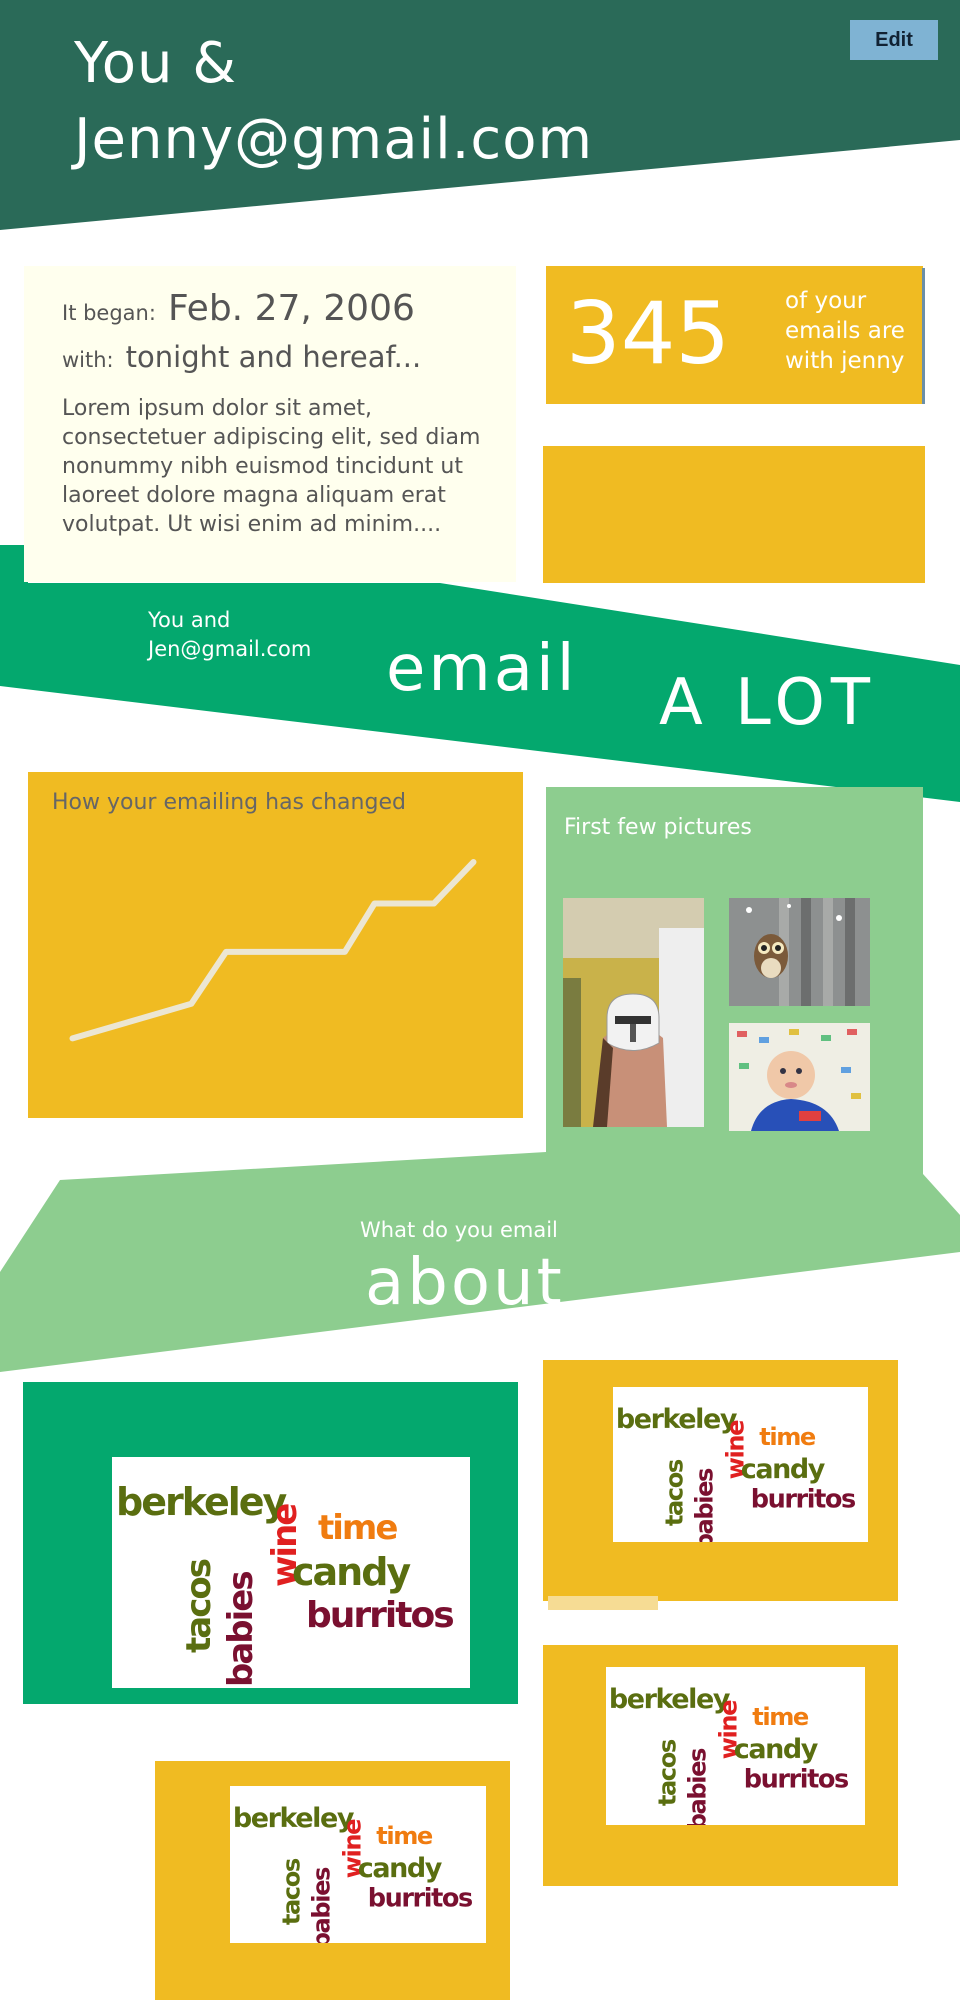 This screenshot has height=2000, width=960. What do you see at coordinates (845, 331) in the screenshot?
I see `email-count-caption: of your emails are with jenny` at bounding box center [845, 331].